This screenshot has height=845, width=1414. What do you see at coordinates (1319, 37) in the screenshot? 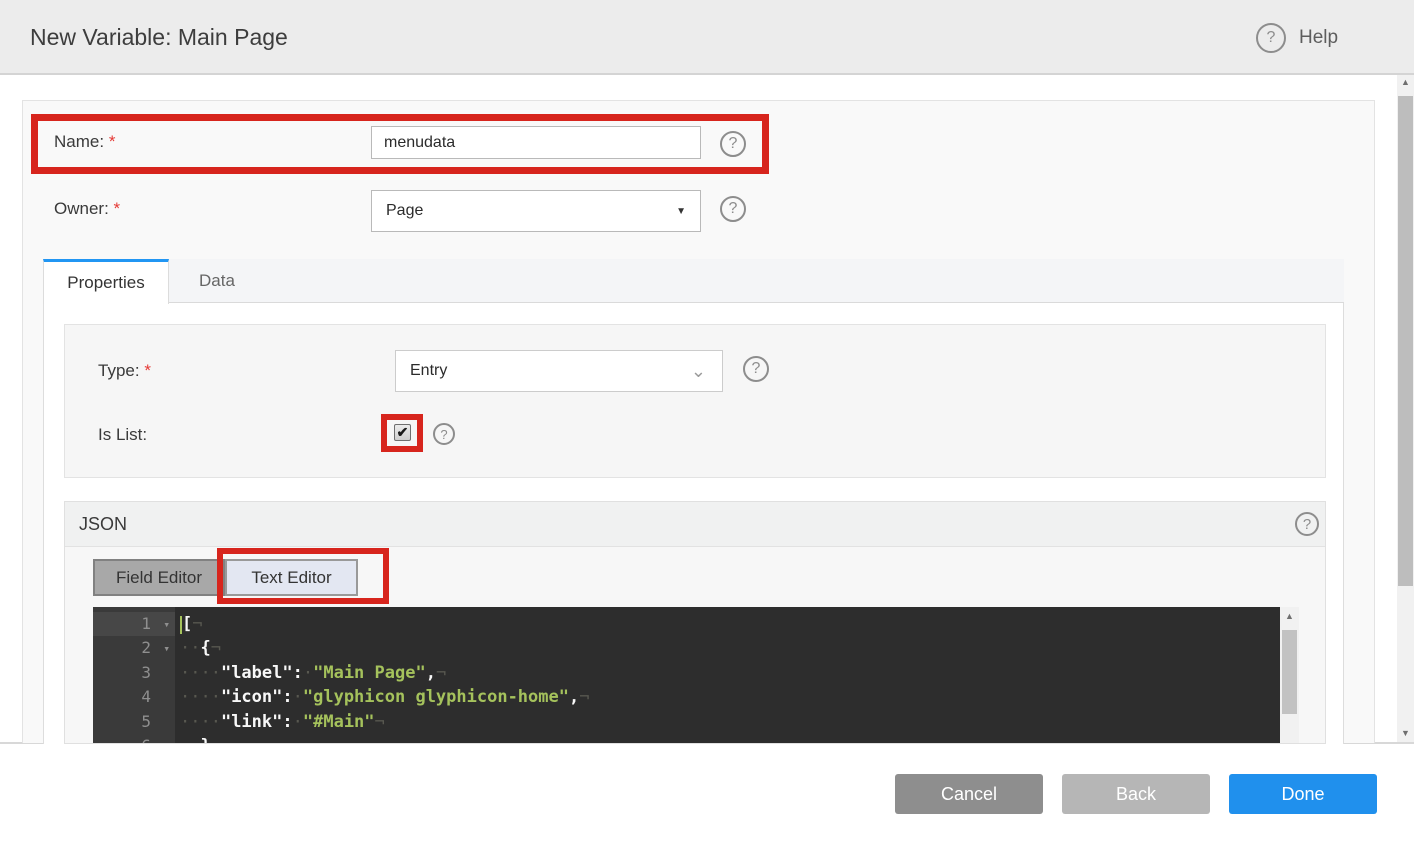
I see `help-label: Help` at bounding box center [1319, 37].